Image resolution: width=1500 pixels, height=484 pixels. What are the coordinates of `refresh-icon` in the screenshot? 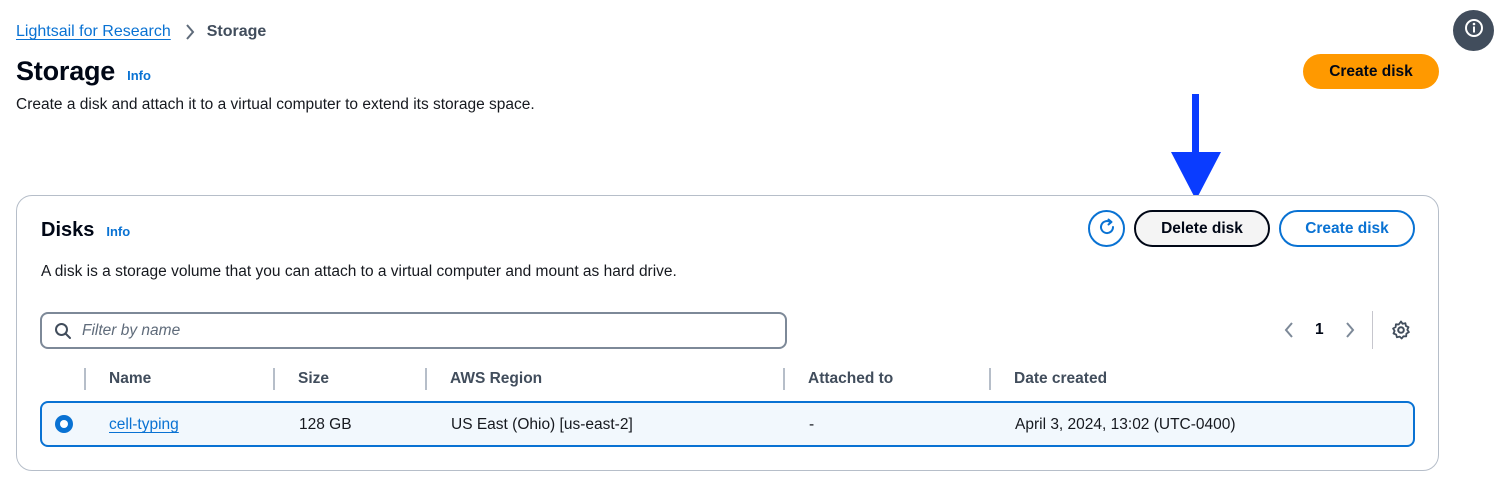 It's located at (1107, 228).